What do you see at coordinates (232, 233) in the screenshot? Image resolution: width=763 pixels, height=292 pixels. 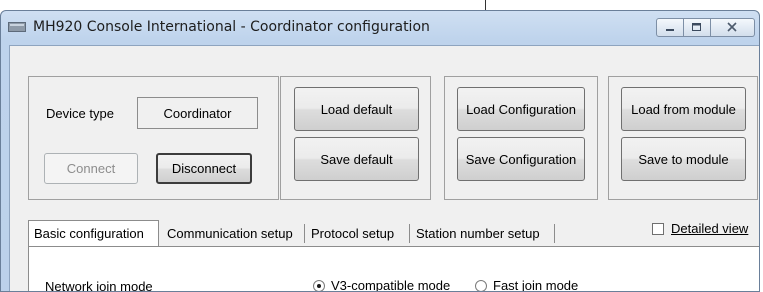 I see `tab-communication-setup: Communication setup` at bounding box center [232, 233].